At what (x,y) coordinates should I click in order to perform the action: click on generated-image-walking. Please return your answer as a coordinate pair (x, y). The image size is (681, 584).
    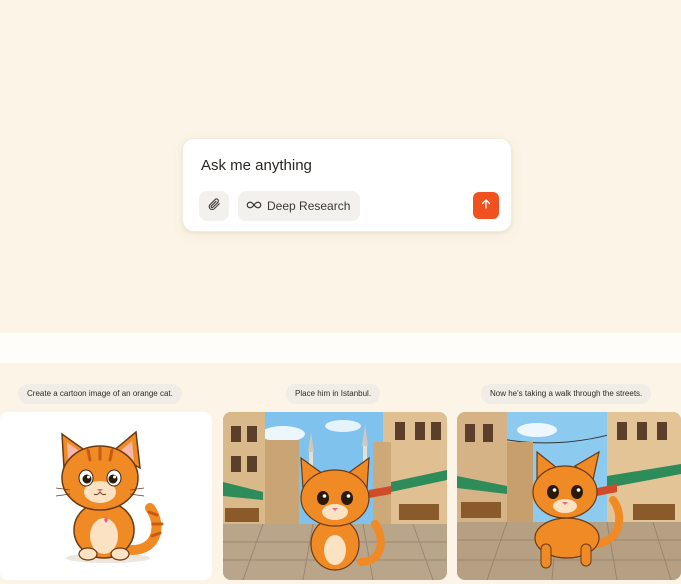
    Looking at the image, I should click on (569, 496).